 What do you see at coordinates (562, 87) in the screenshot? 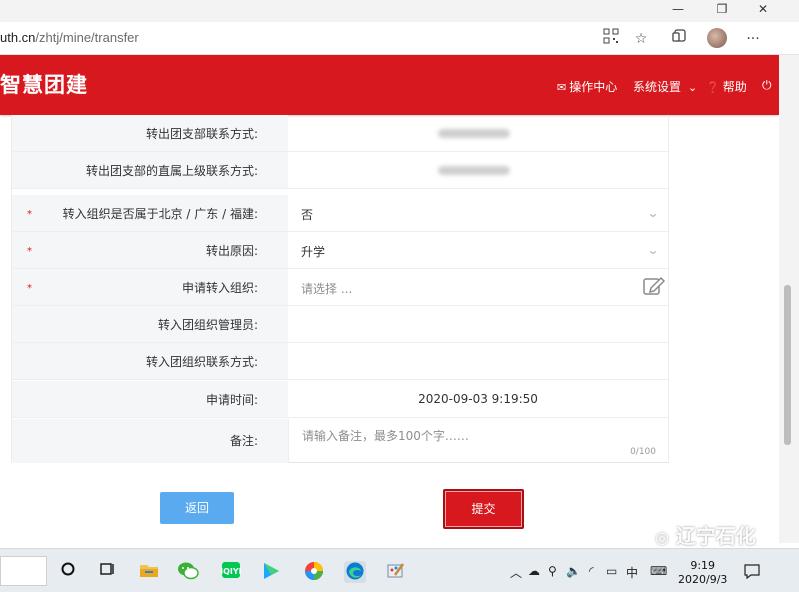
I see `mail-icon: ✉` at bounding box center [562, 87].